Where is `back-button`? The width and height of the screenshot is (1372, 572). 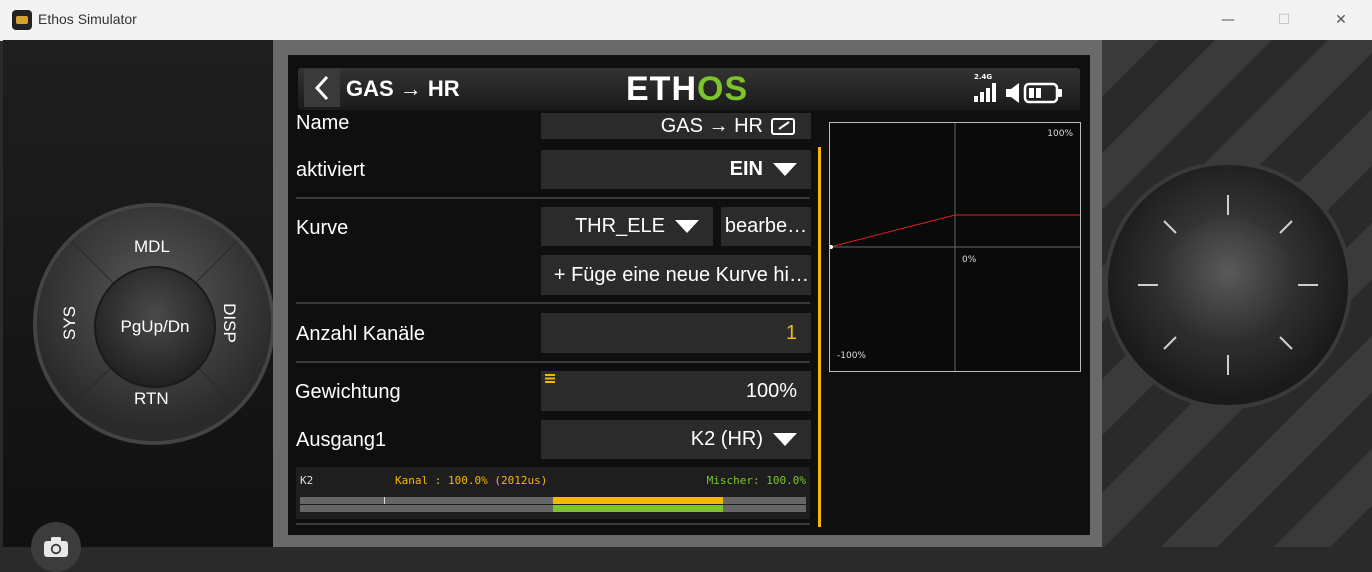 back-button is located at coordinates (322, 88).